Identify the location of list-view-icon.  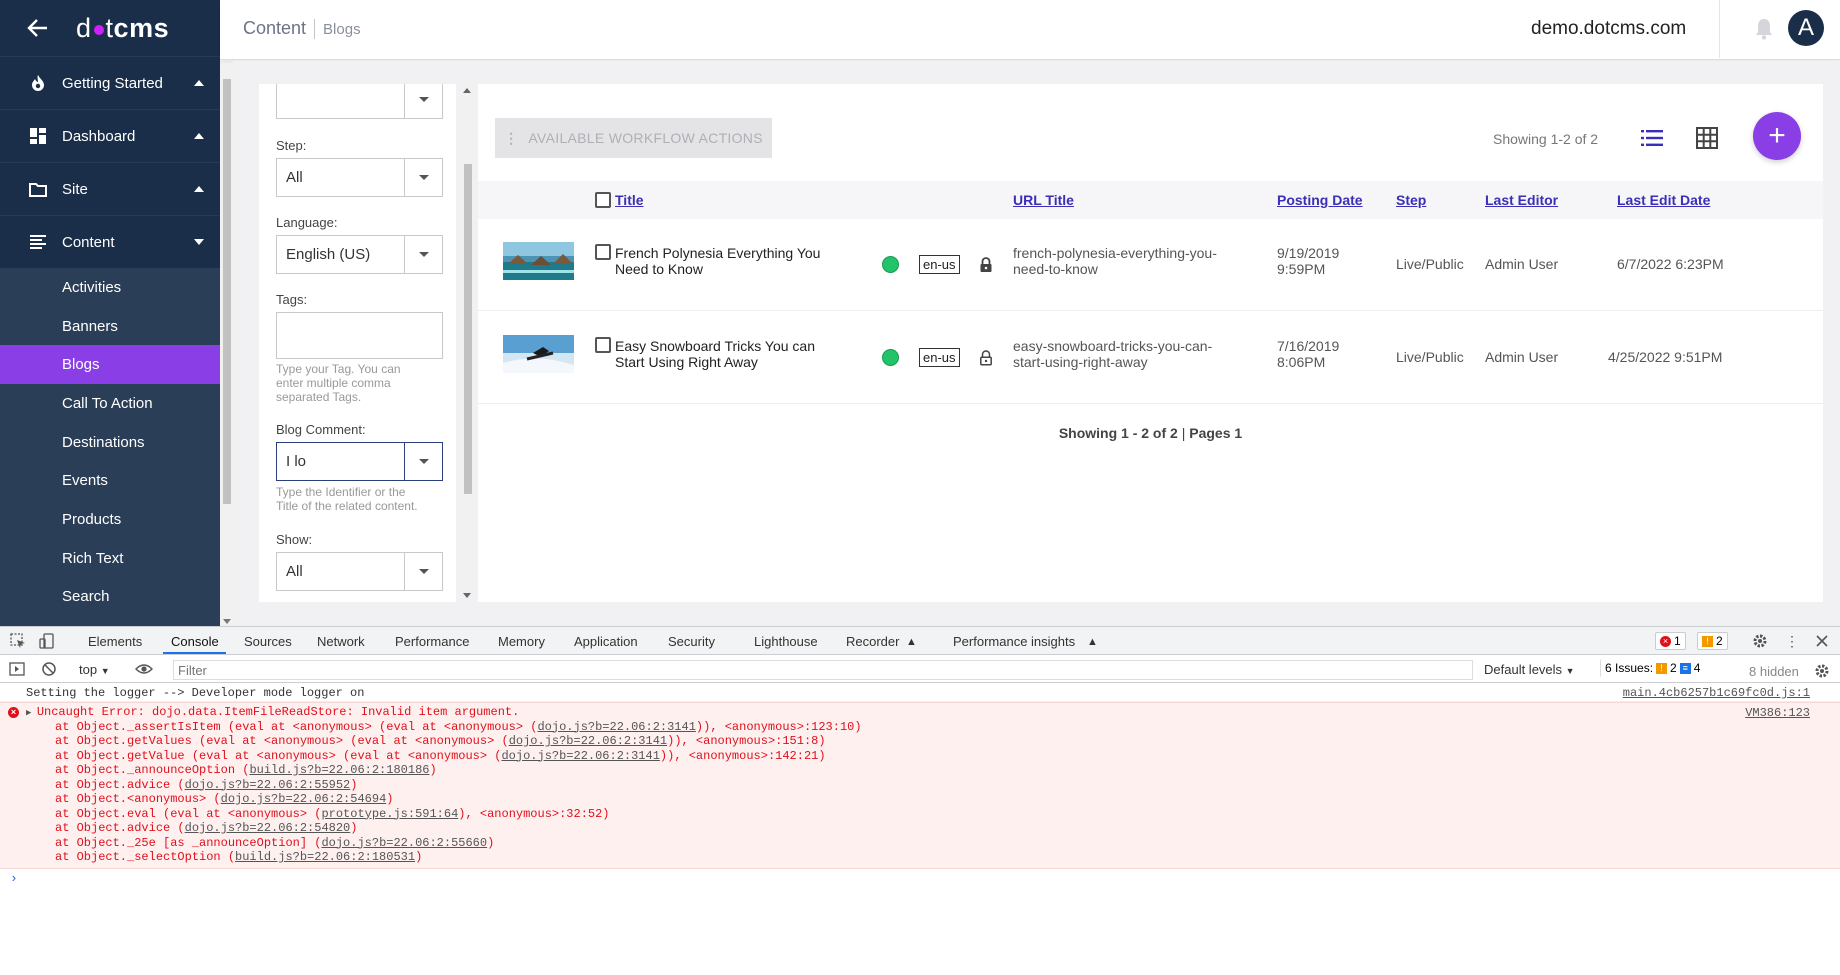
(1652, 138).